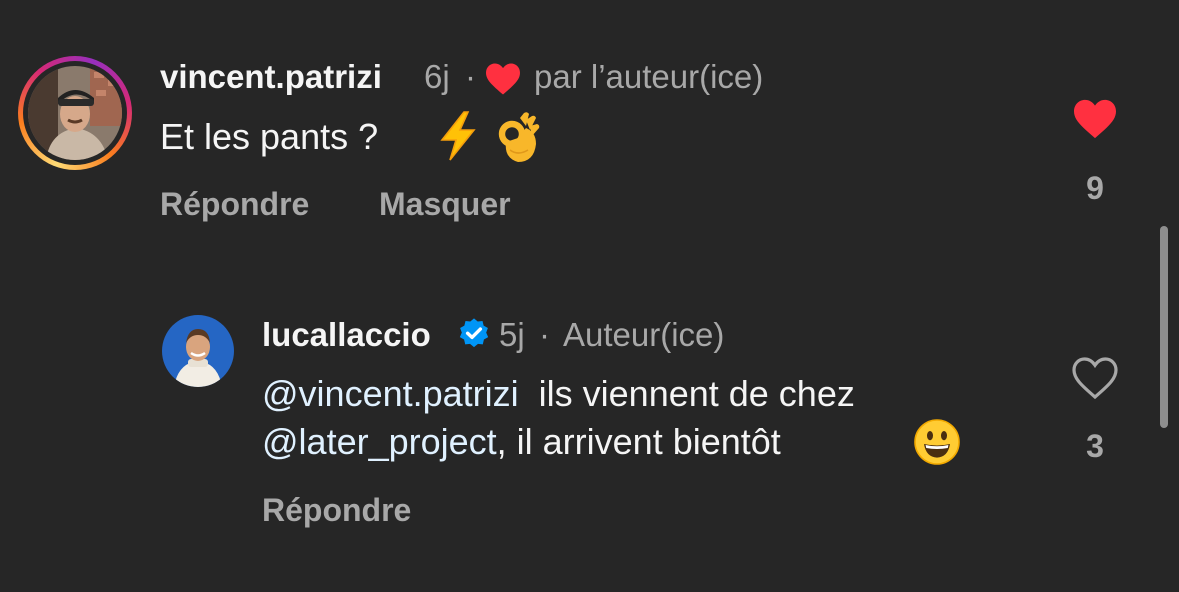 This screenshot has height=592, width=1179. Describe the element at coordinates (390, 393) in the screenshot. I see `mention-link: @vincent.patrizi` at that location.